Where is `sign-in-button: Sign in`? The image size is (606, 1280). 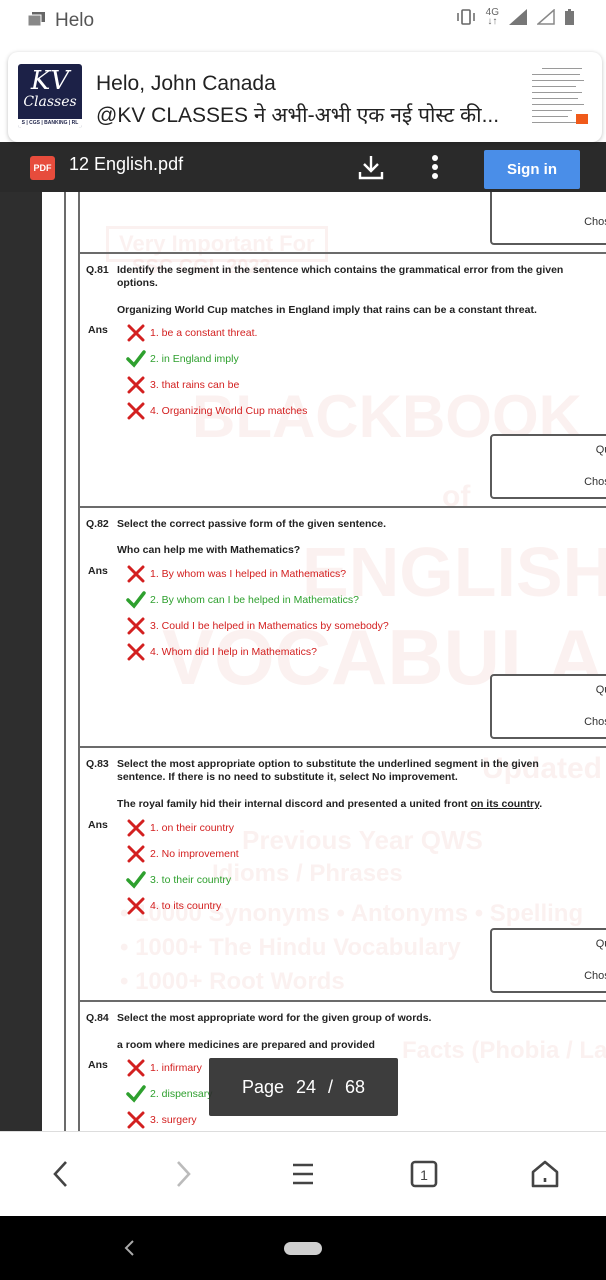 sign-in-button: Sign in is located at coordinates (532, 169).